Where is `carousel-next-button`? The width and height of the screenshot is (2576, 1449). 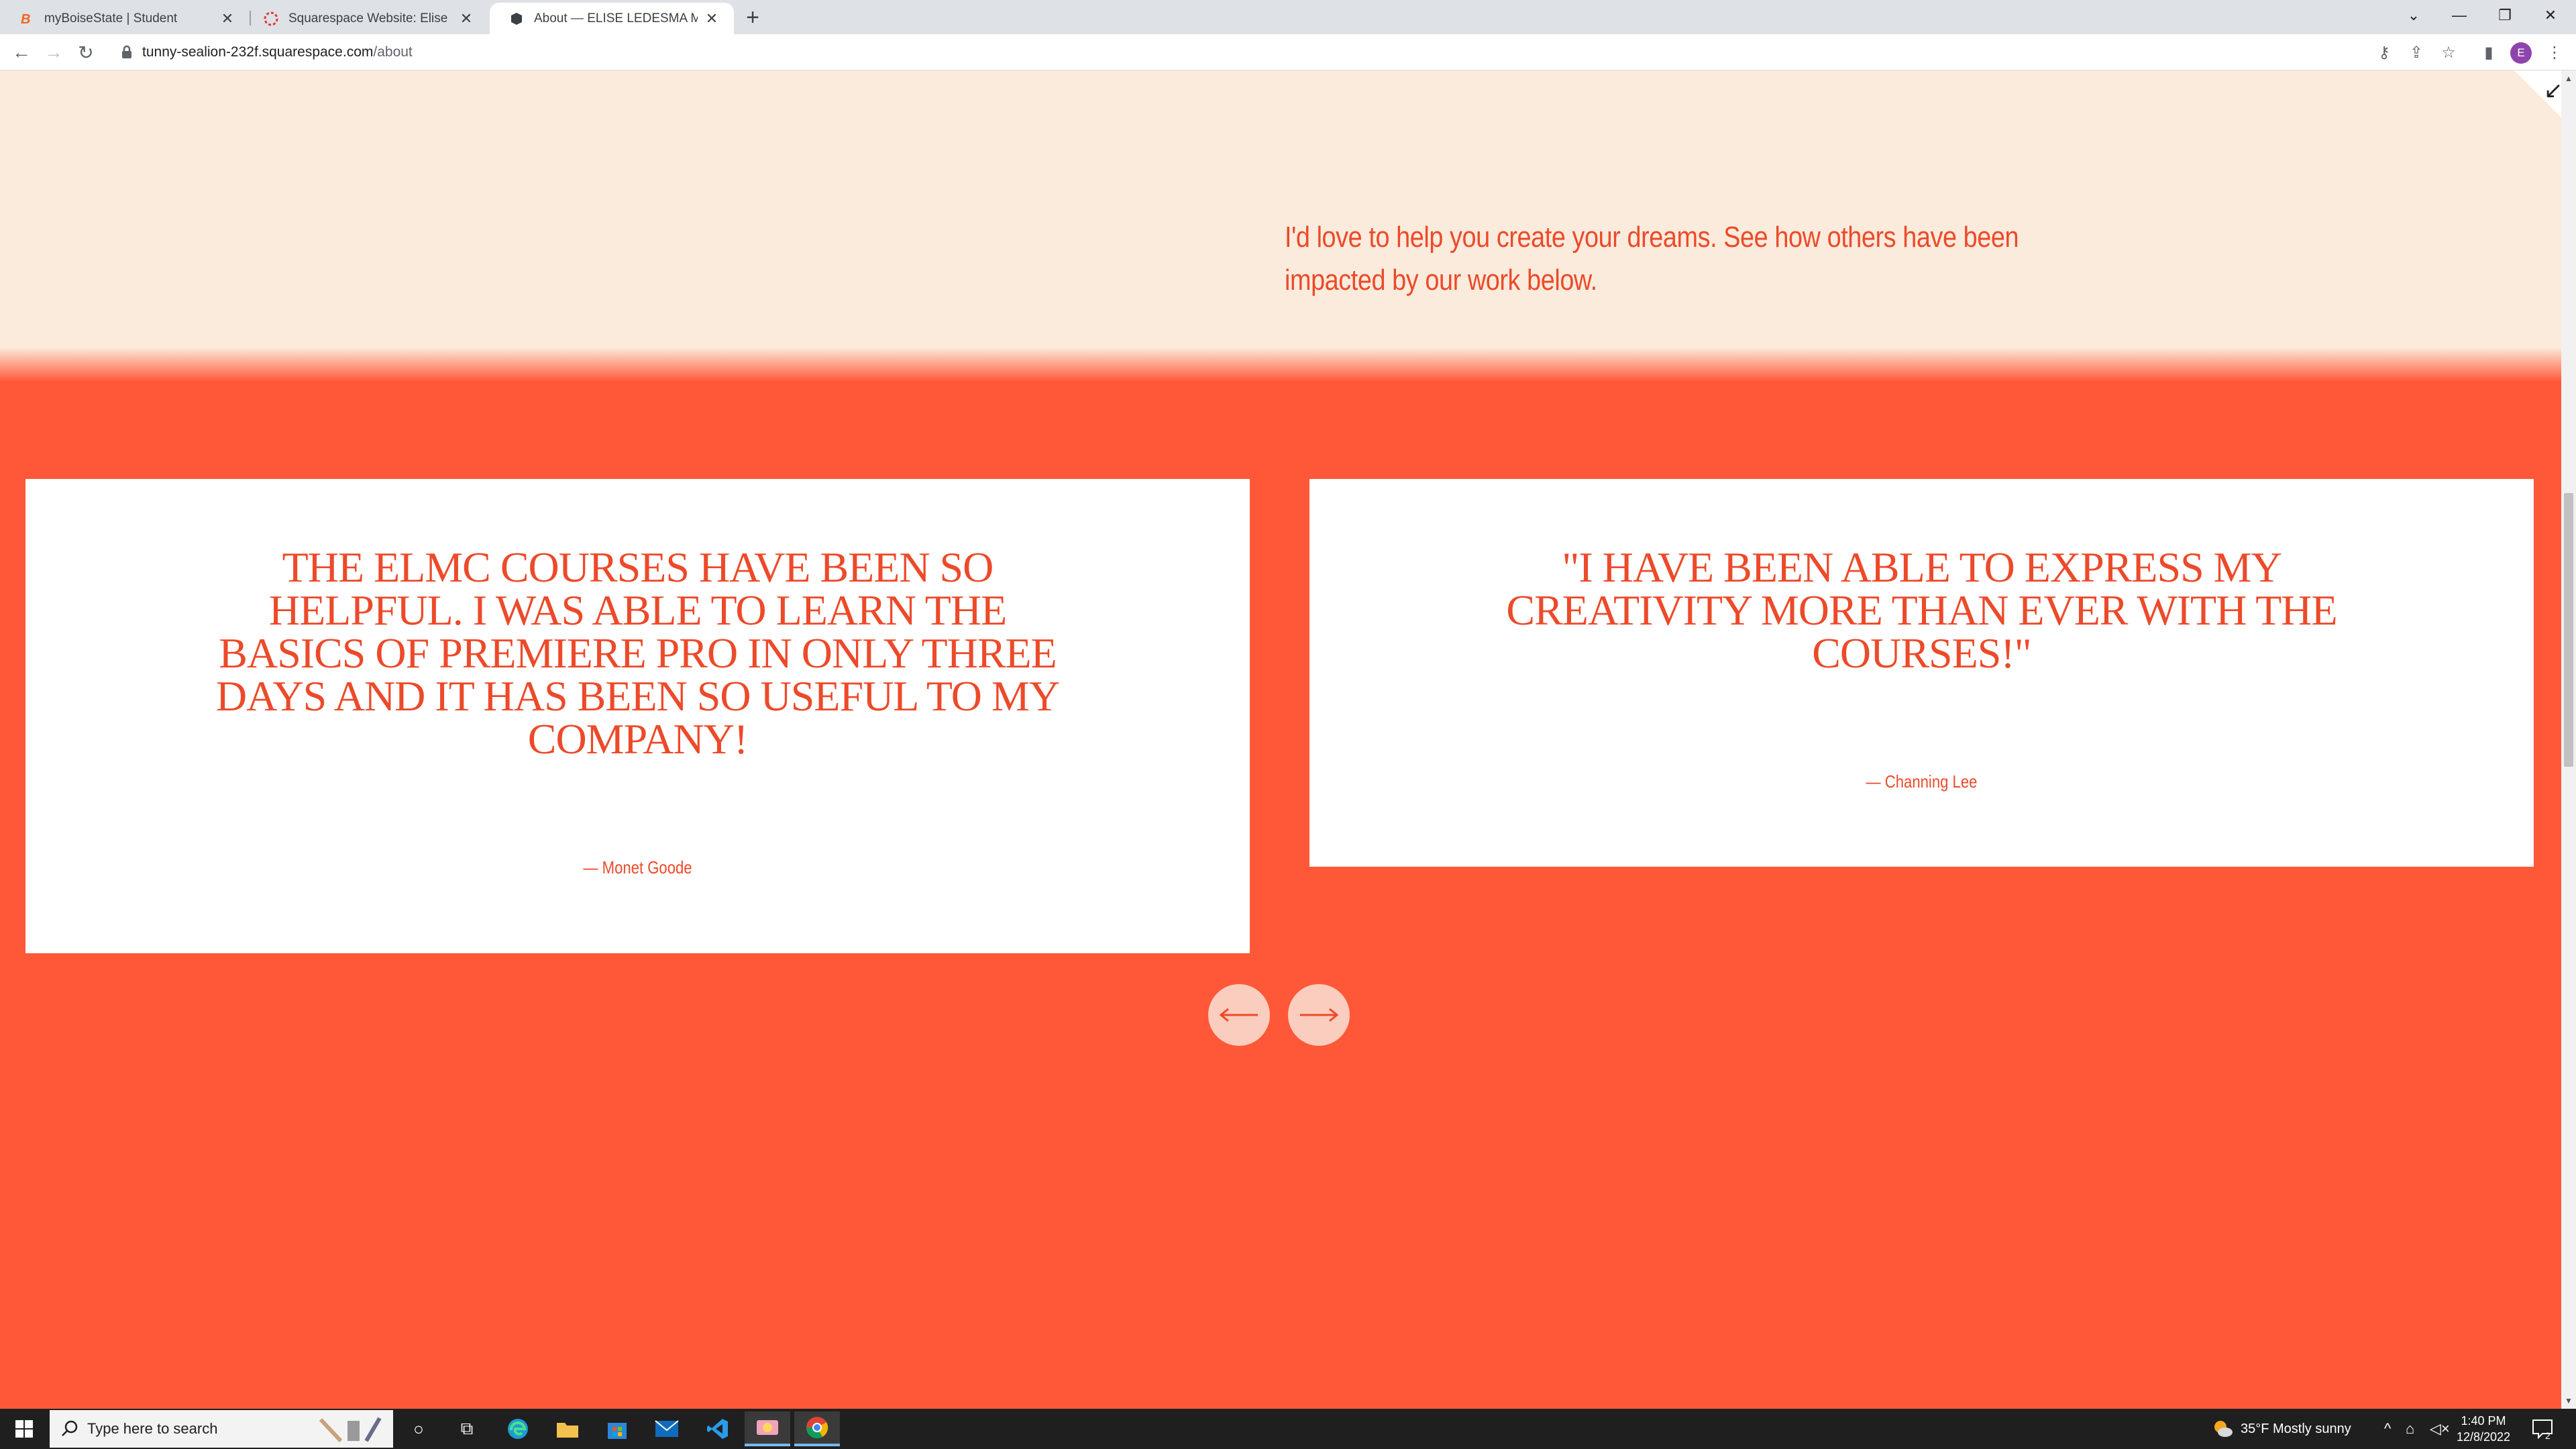 carousel-next-button is located at coordinates (1319, 1015).